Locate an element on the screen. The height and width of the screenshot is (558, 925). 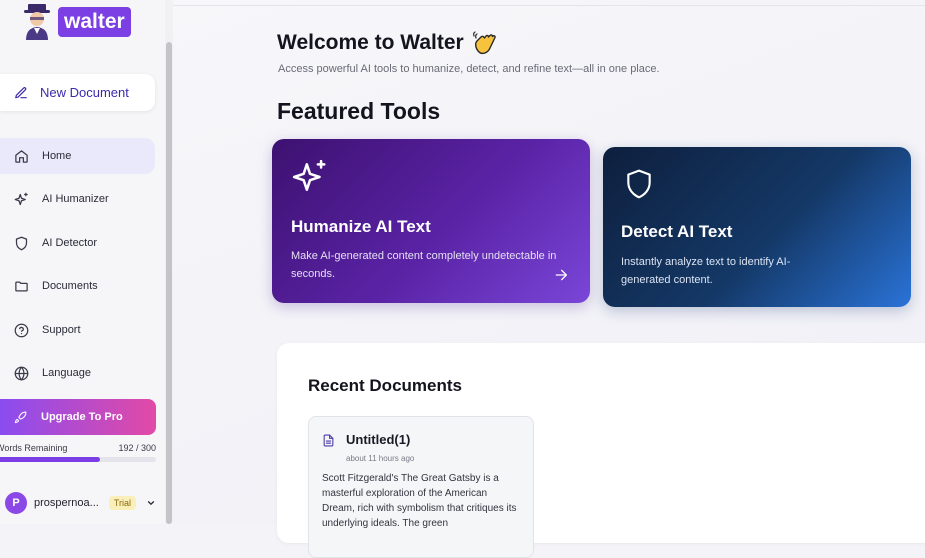
sidebar-item-label: AI Humanizer is located at coordinates (75, 199).